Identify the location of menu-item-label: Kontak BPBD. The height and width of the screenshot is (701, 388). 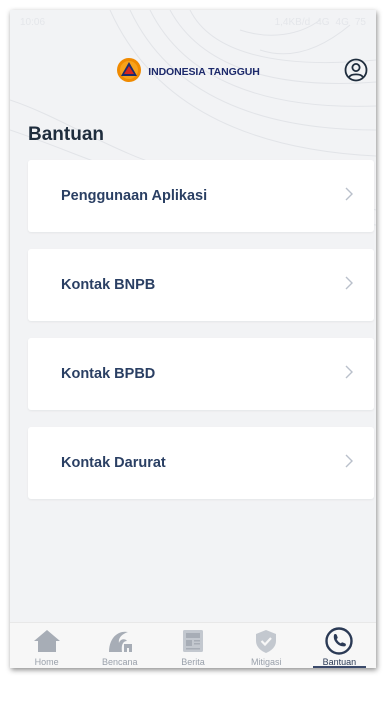
(108, 374).